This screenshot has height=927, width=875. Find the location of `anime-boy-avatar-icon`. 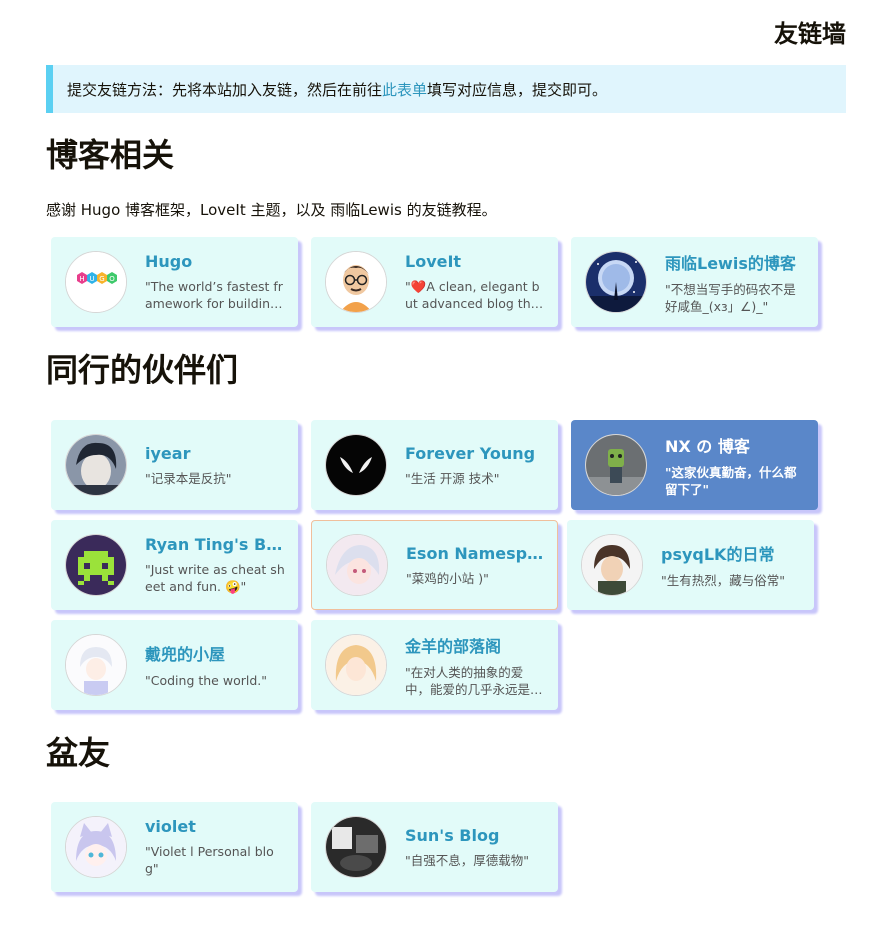

anime-boy-avatar-icon is located at coordinates (96, 465).